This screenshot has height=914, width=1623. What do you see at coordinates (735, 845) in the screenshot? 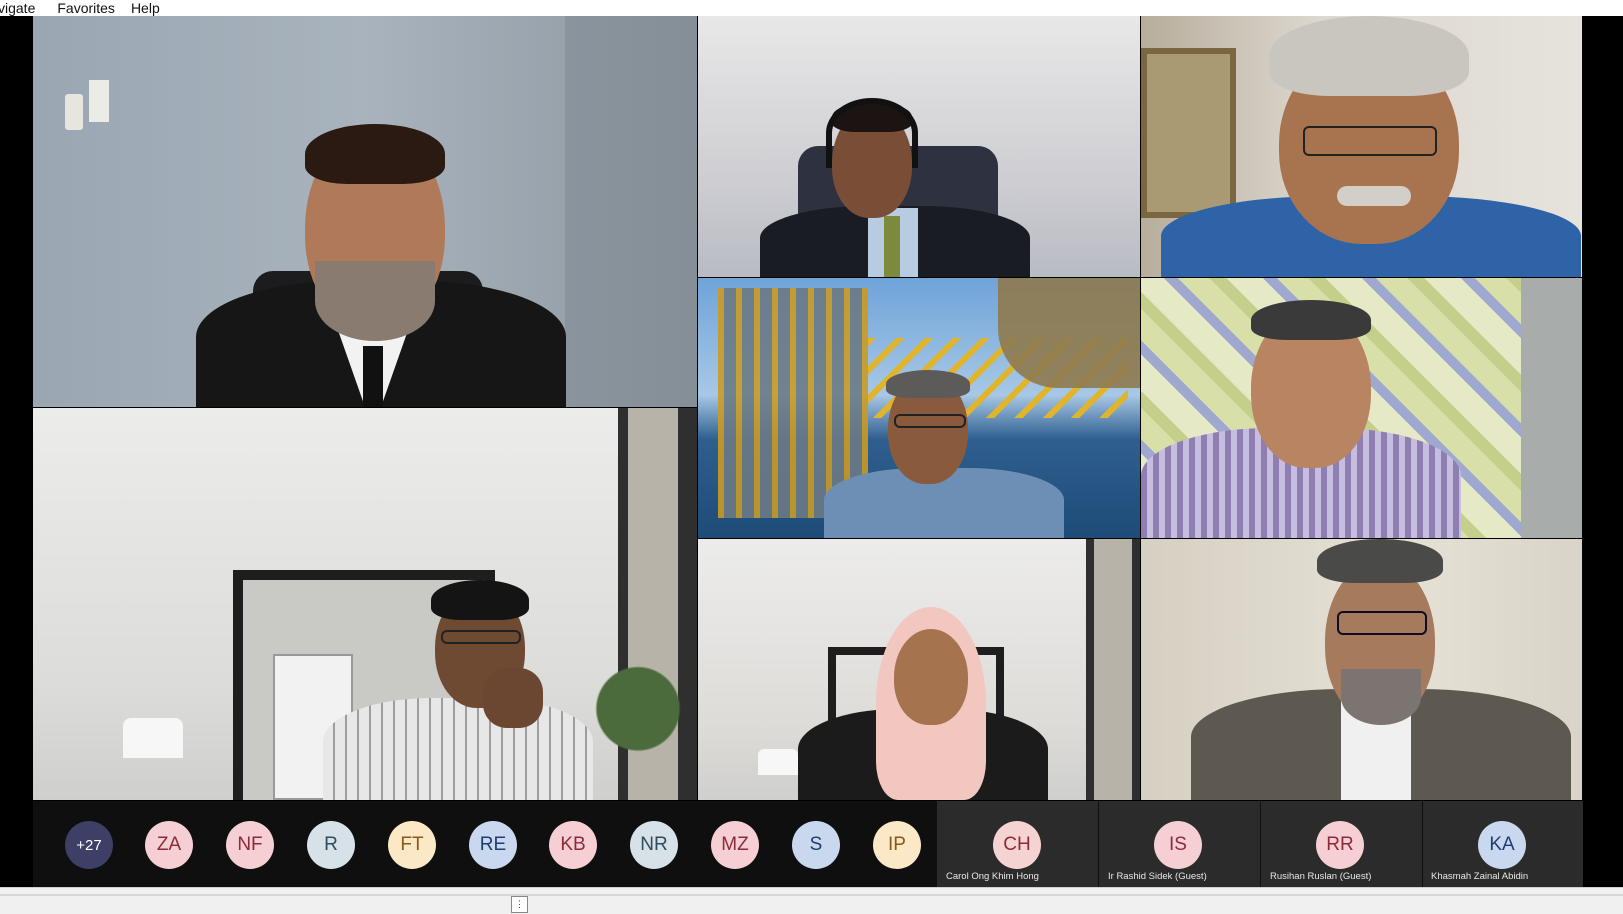
I see `avatar-mz: MZ` at bounding box center [735, 845].